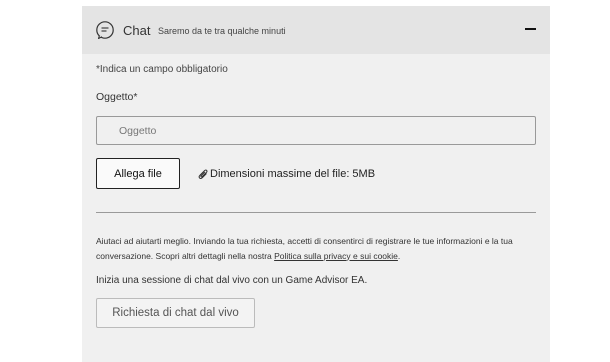  I want to click on paperclip-icon, so click(203, 174).